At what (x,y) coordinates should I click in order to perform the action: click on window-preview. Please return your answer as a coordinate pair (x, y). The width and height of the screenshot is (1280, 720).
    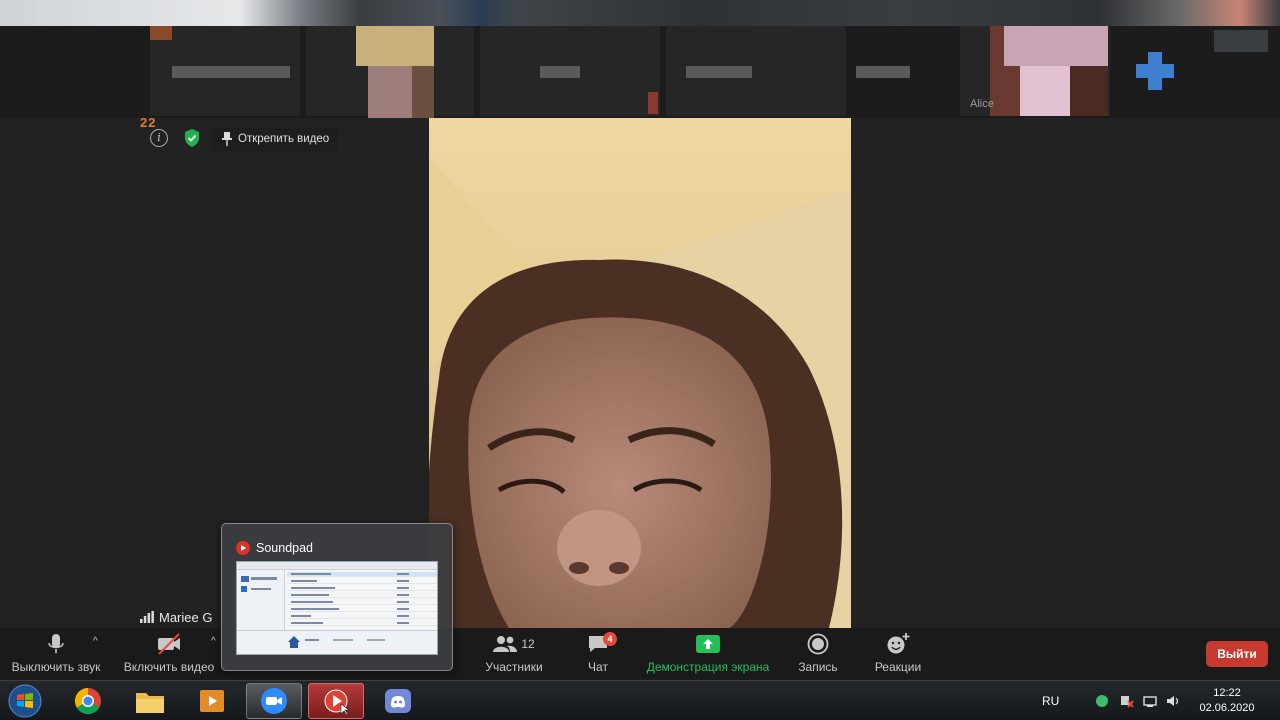
    Looking at the image, I should click on (337, 608).